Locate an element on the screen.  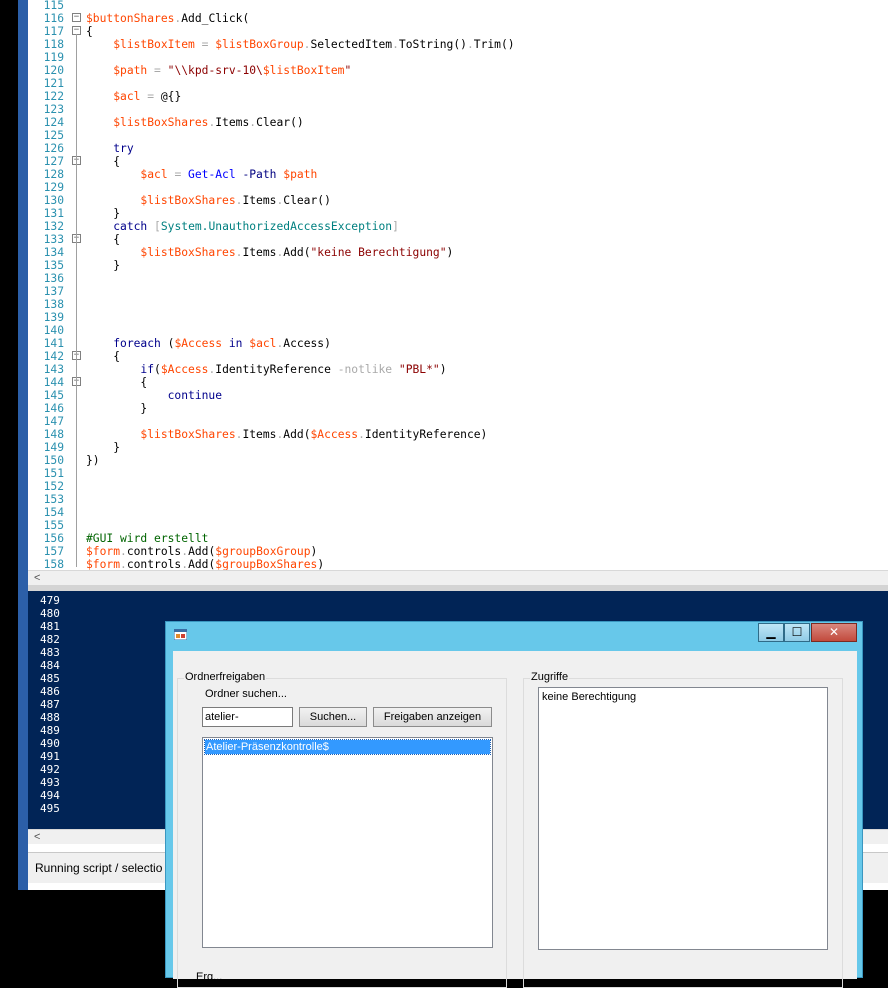
code-token: controls is located at coordinates (154, 564).